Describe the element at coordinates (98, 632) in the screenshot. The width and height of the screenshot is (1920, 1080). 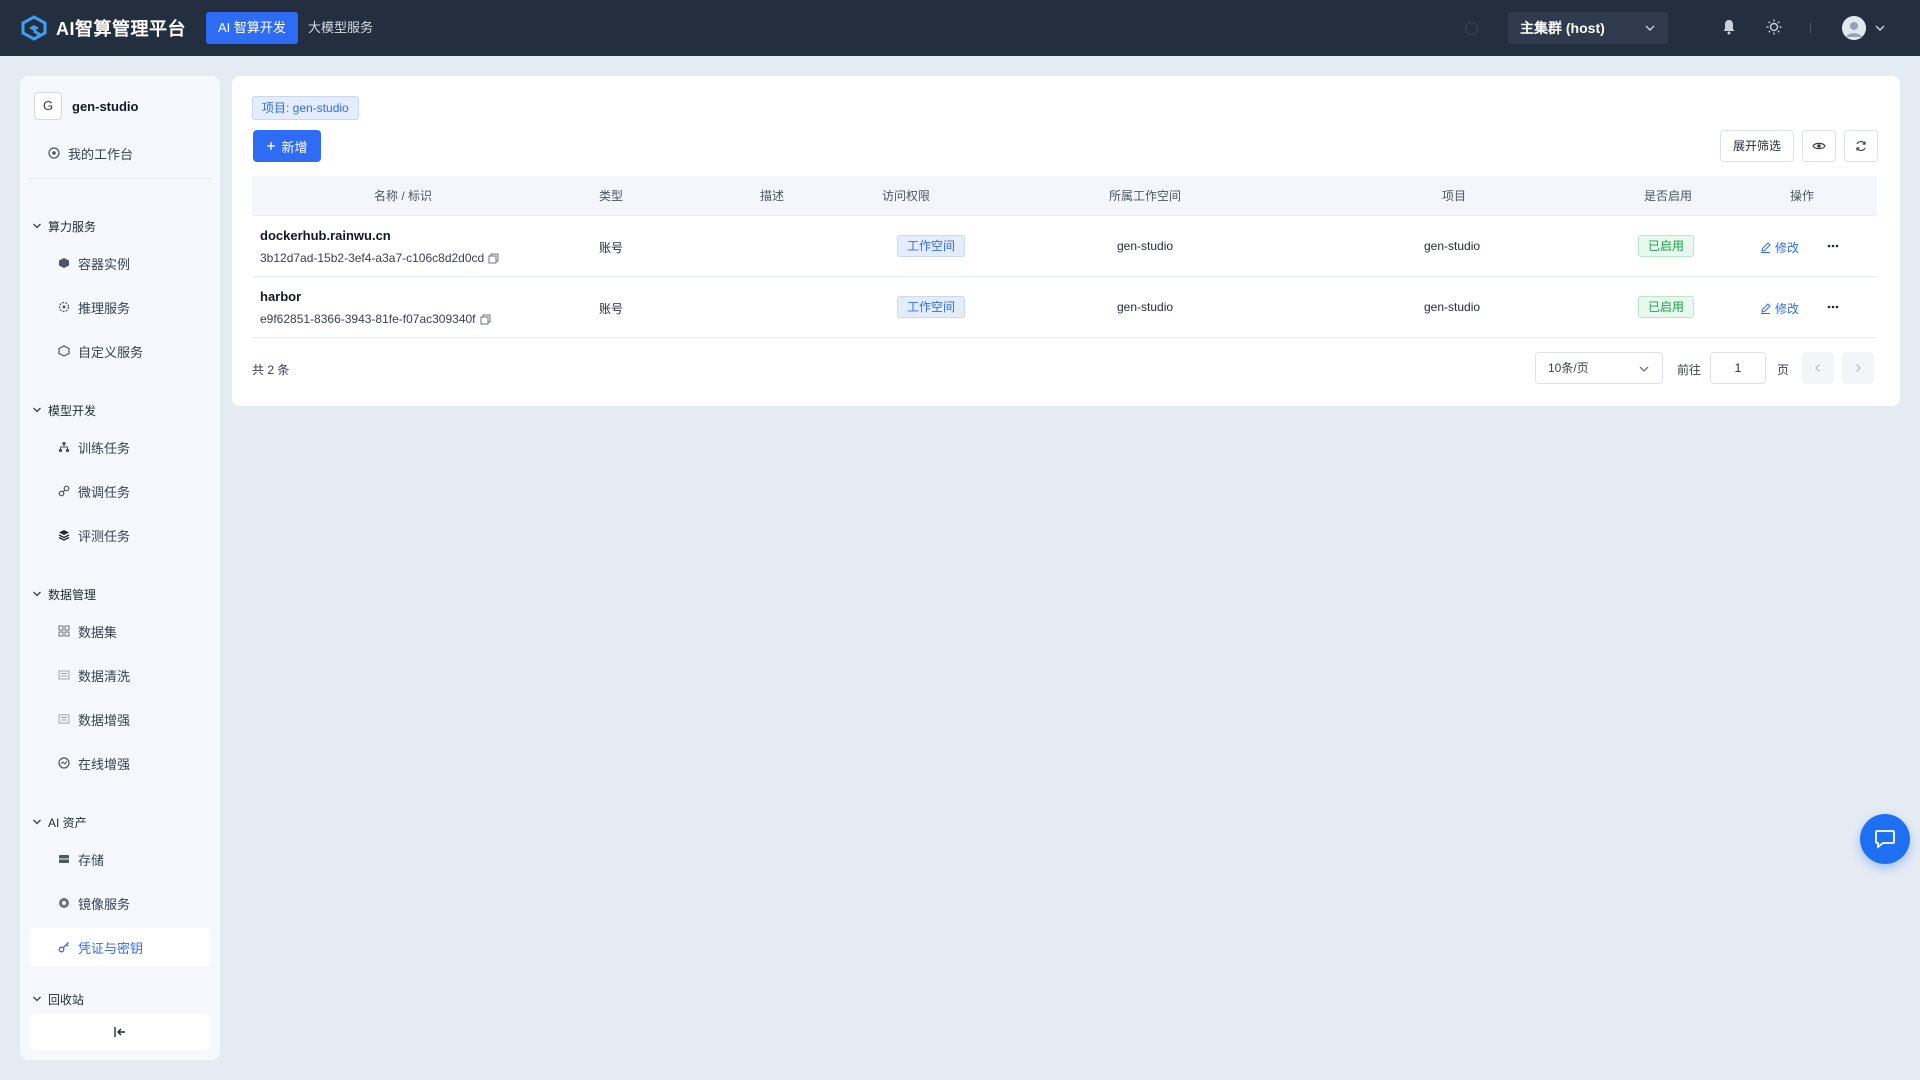
I see `sidebar-item-label: 数据集` at that location.